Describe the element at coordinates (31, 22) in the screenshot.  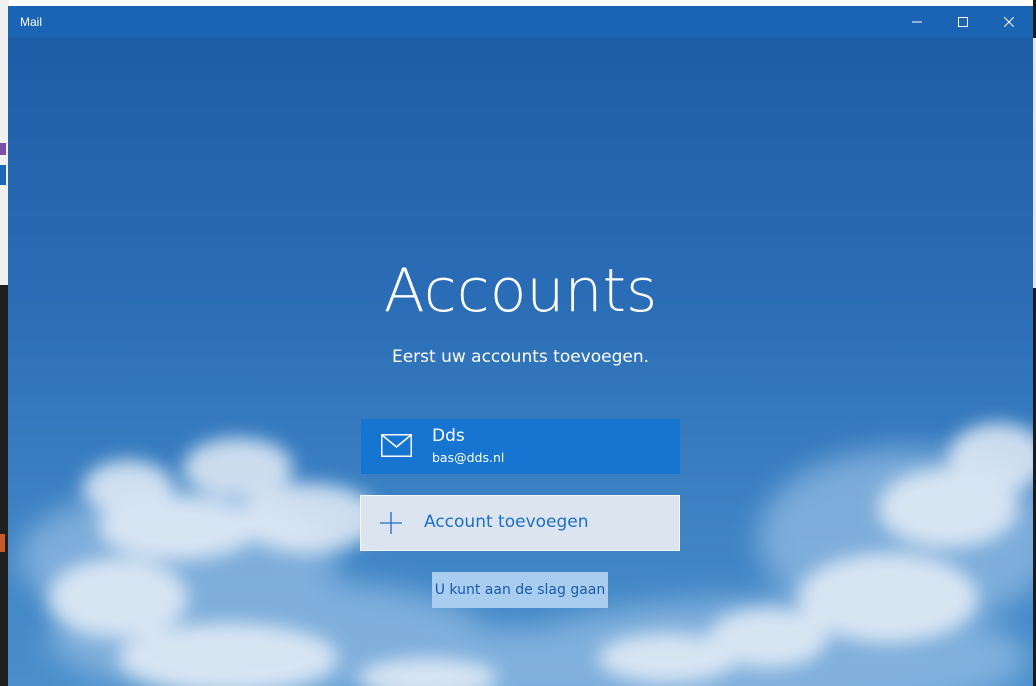
I see `window-title: Mail` at that location.